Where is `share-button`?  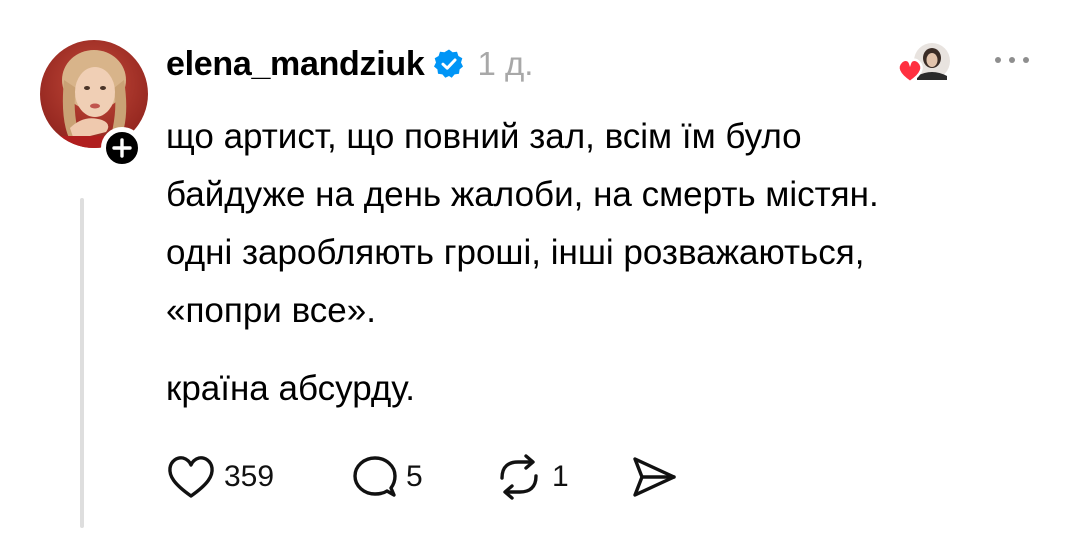 share-button is located at coordinates (654, 477).